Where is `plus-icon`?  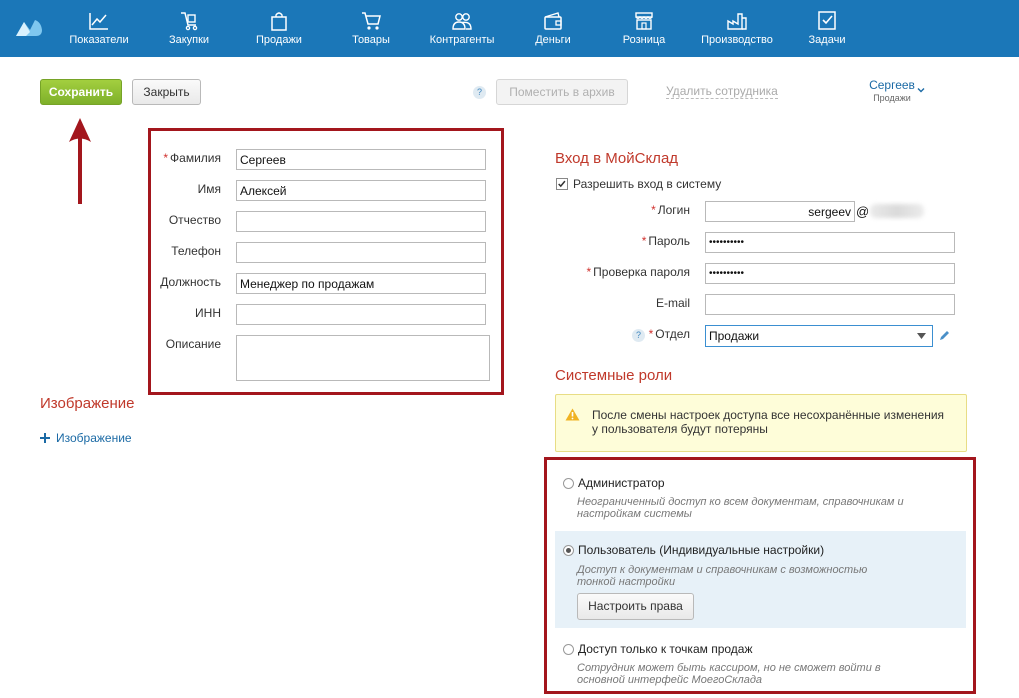
plus-icon is located at coordinates (45, 438).